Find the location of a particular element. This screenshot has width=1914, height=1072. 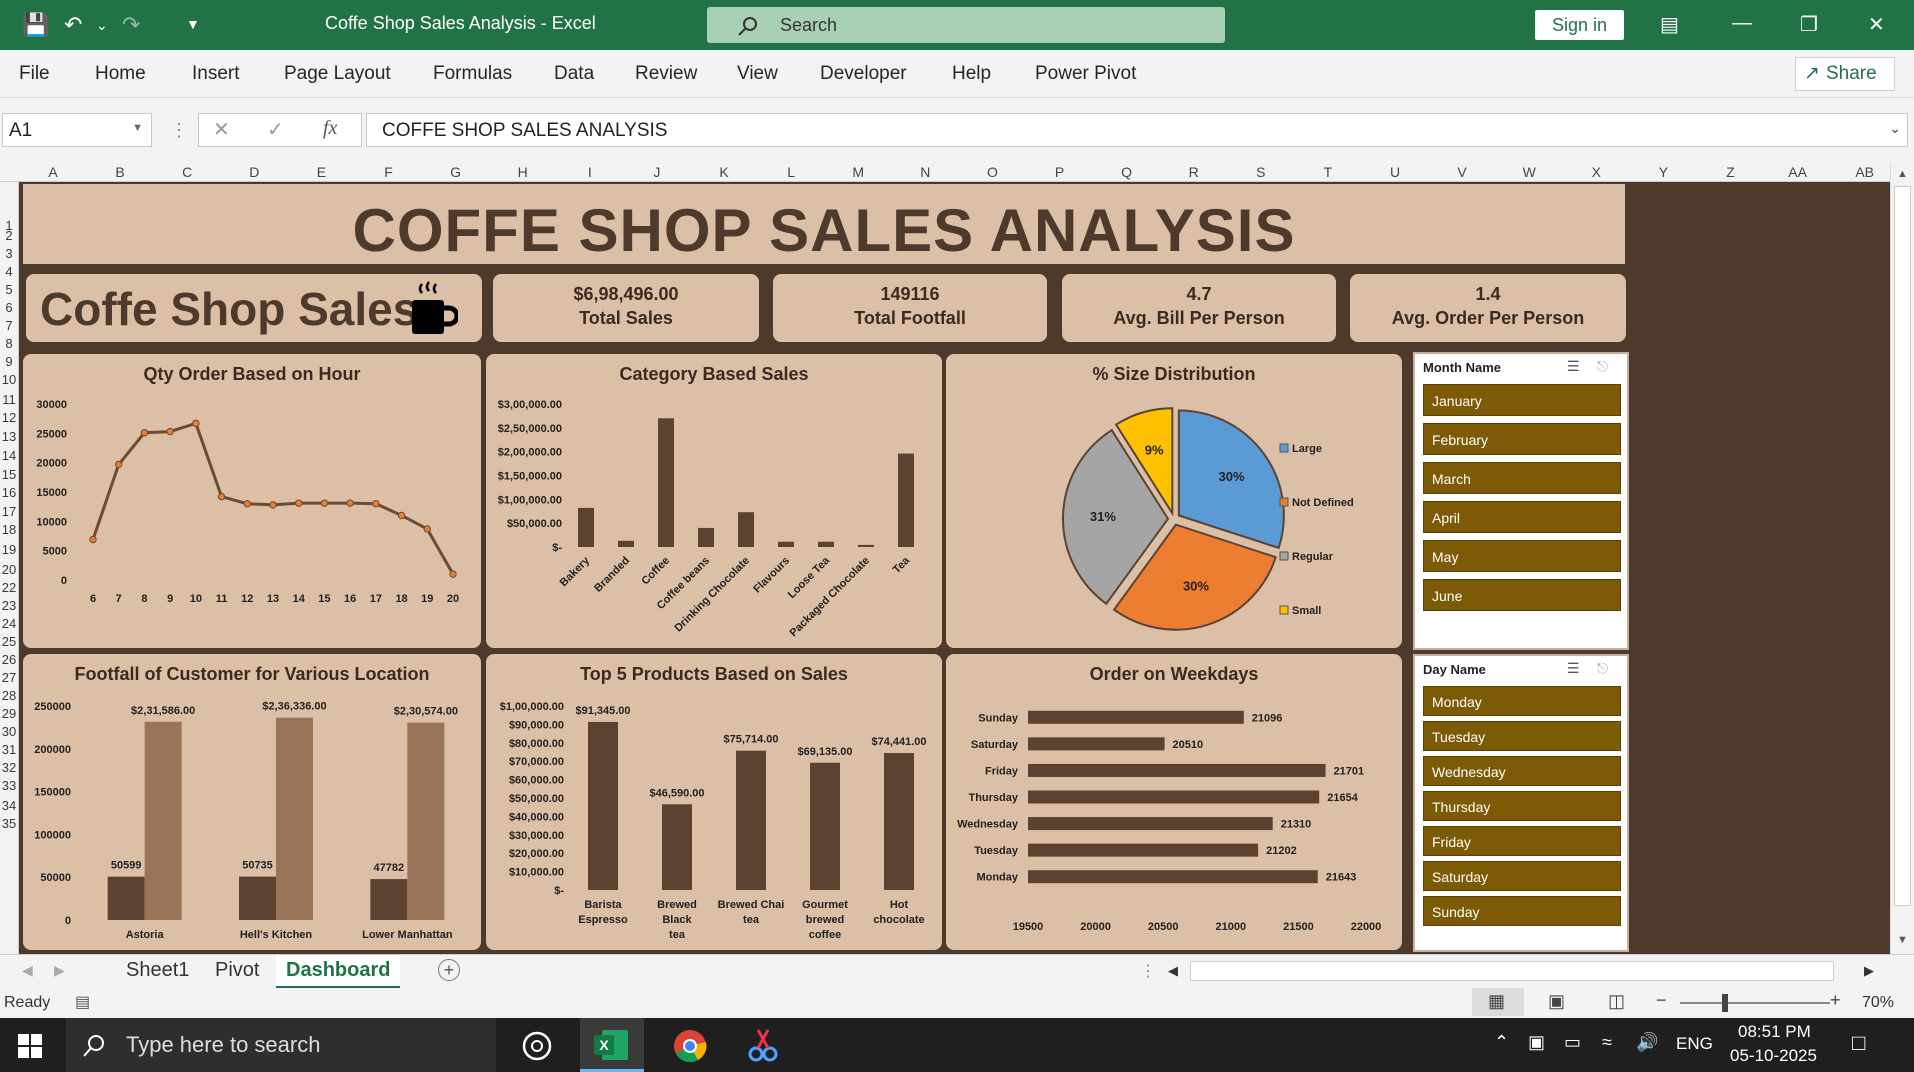

column-header-o: O is located at coordinates (992, 172).